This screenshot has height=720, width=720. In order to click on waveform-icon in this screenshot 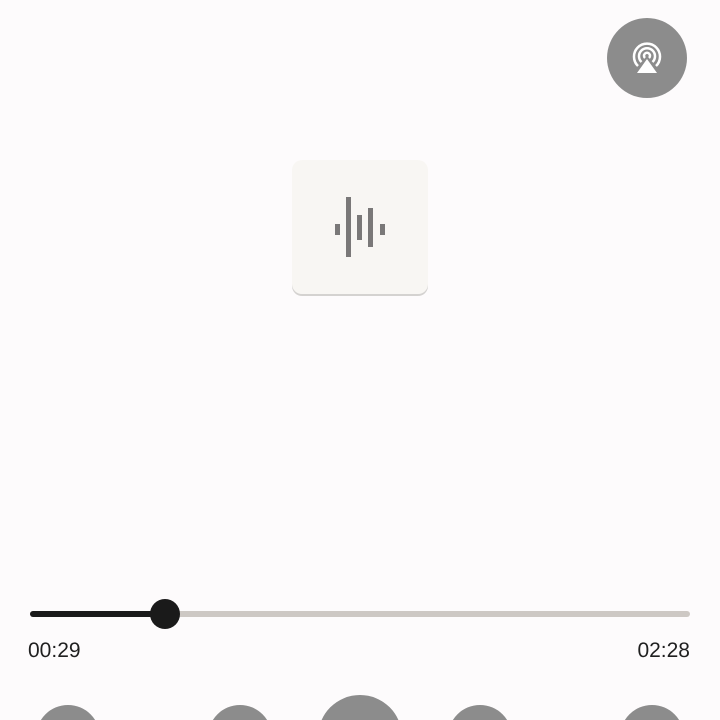, I will do `click(360, 227)`.